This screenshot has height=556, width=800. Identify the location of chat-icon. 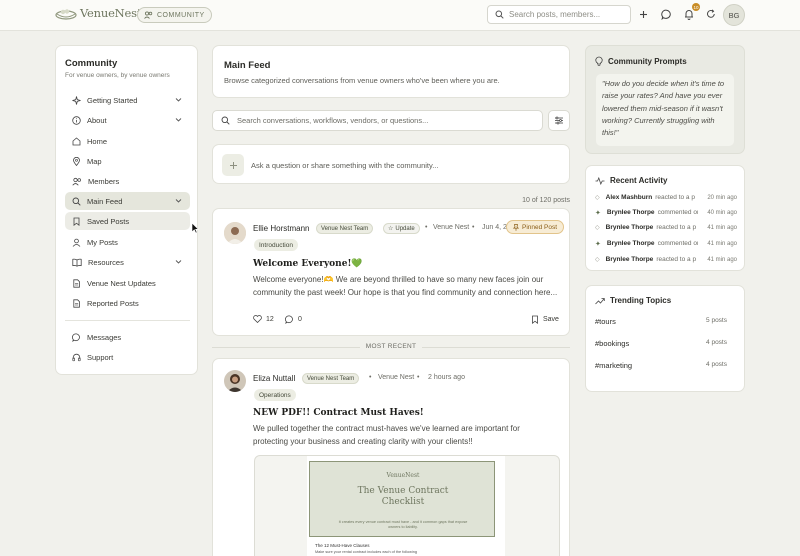
(76, 337).